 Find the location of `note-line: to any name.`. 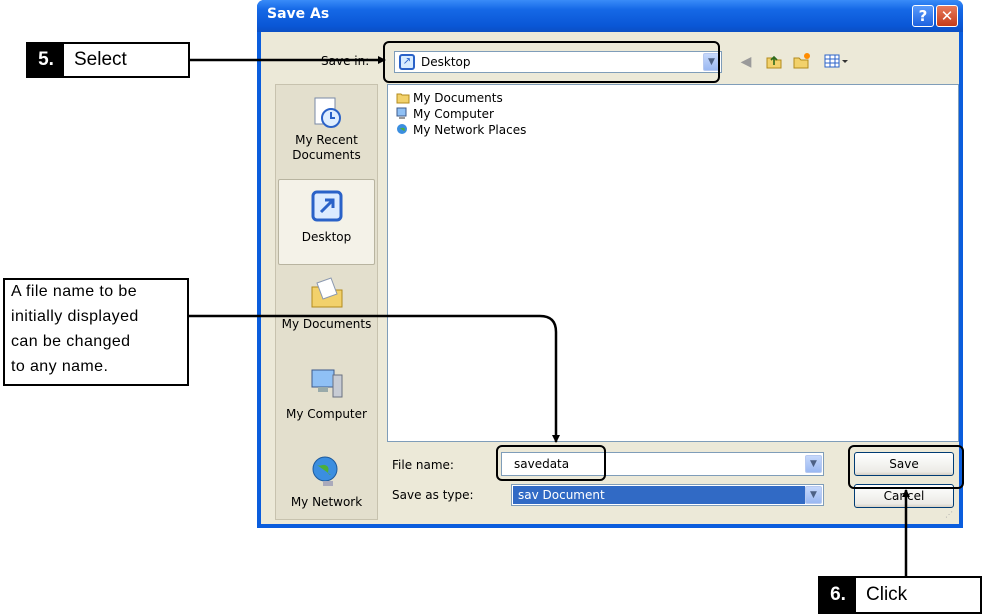

note-line: to any name. is located at coordinates (60, 366).